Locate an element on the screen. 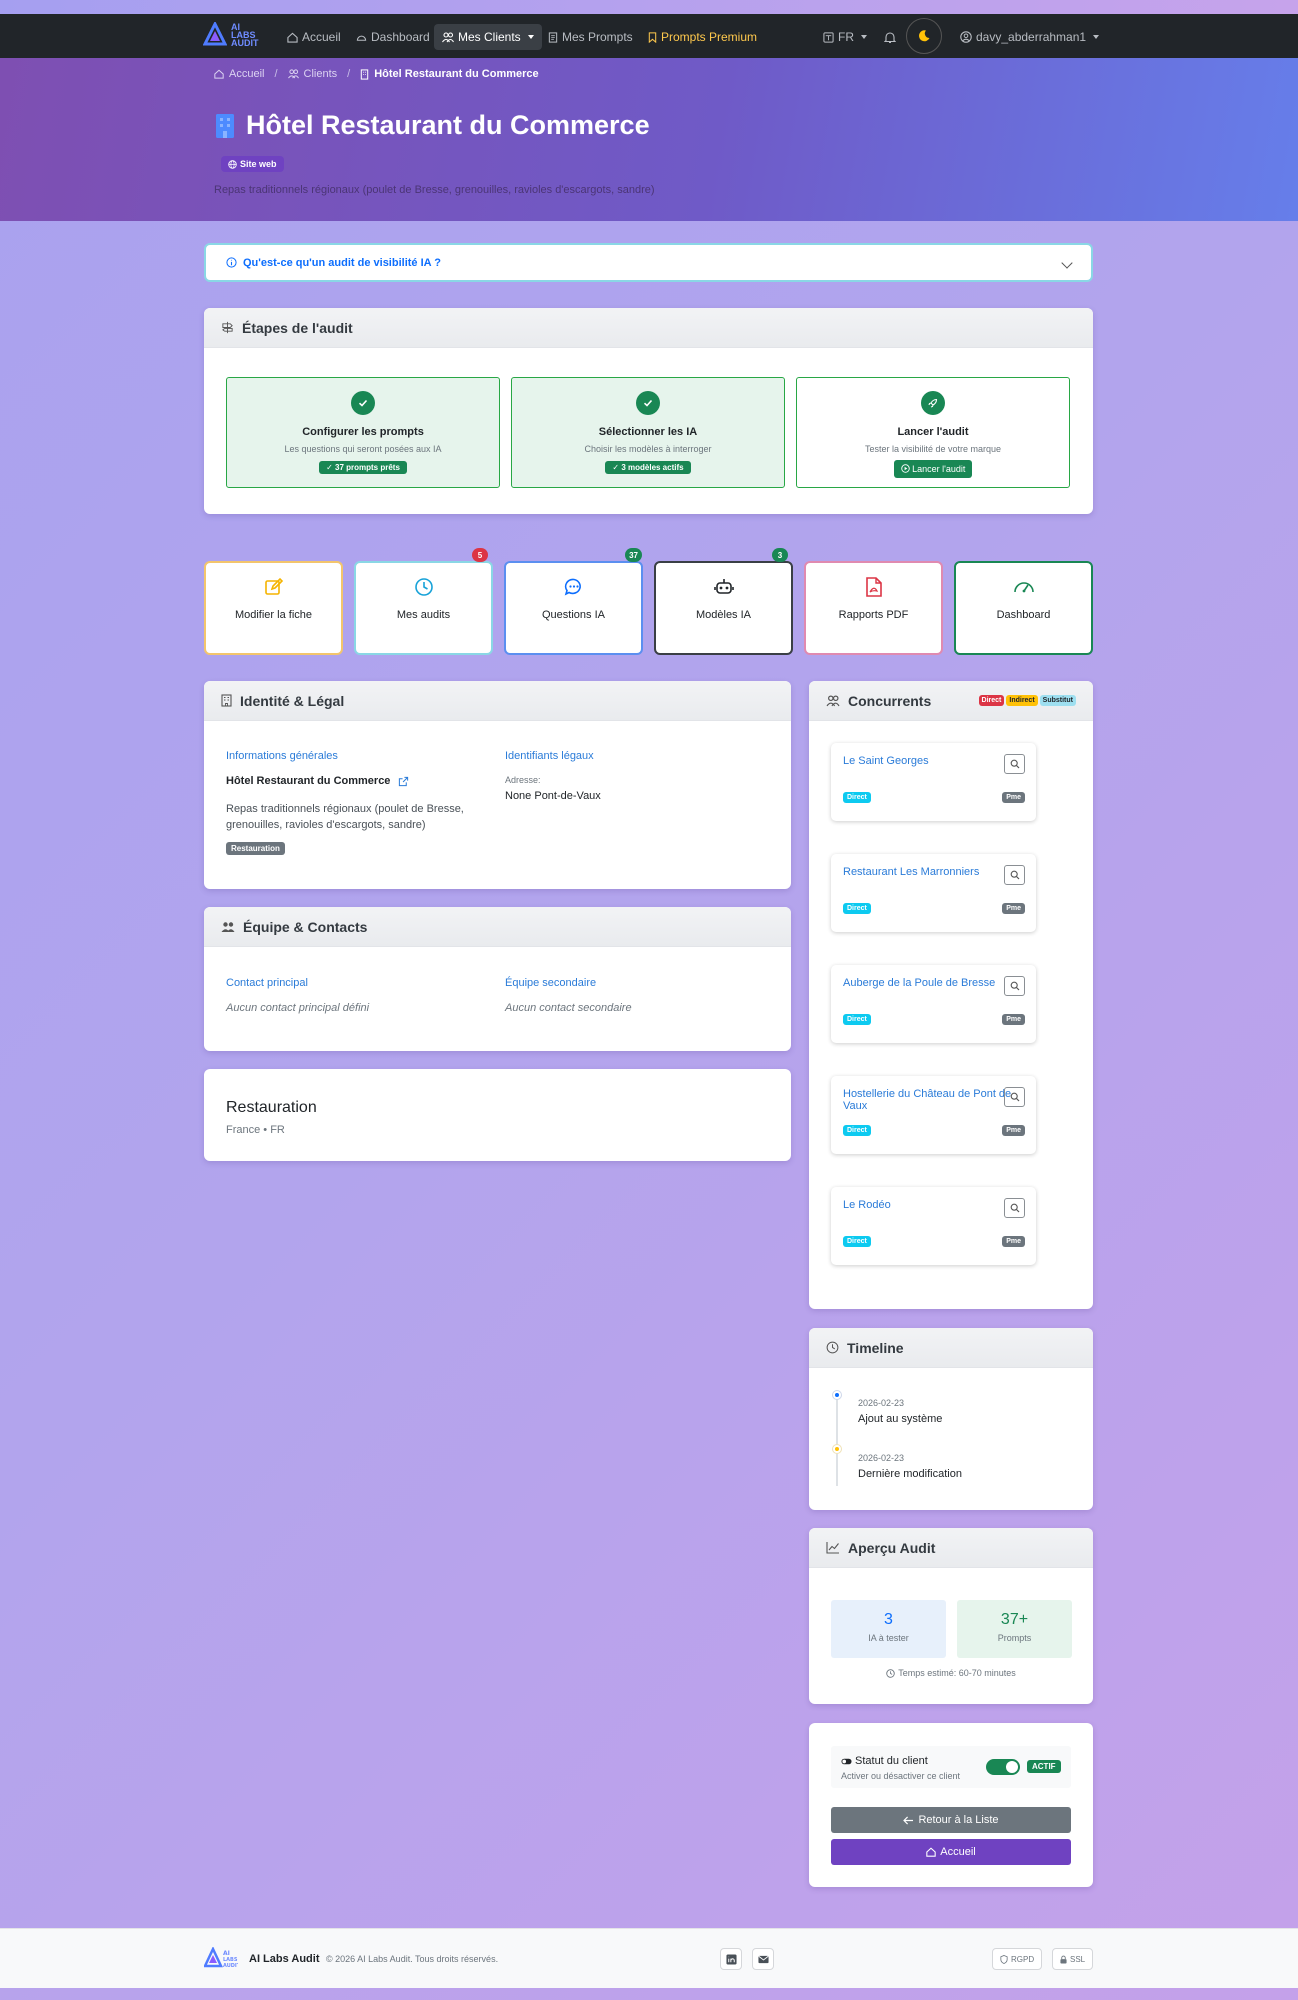 The image size is (1298, 2000). legend-substitute: Substitut is located at coordinates (1057, 700).